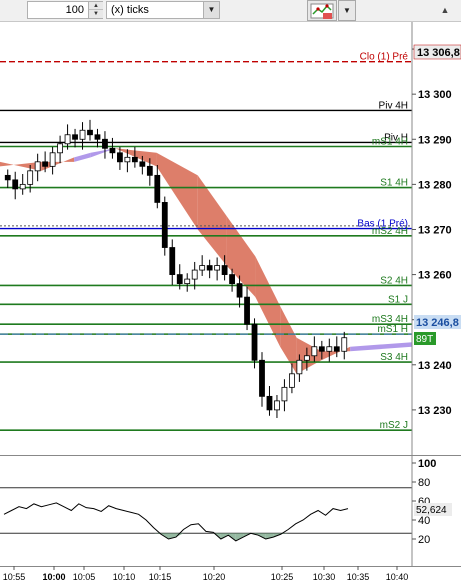 This screenshot has width=461, height=582. I want to click on level-label: Clo (1) Pré, so click(384, 57).